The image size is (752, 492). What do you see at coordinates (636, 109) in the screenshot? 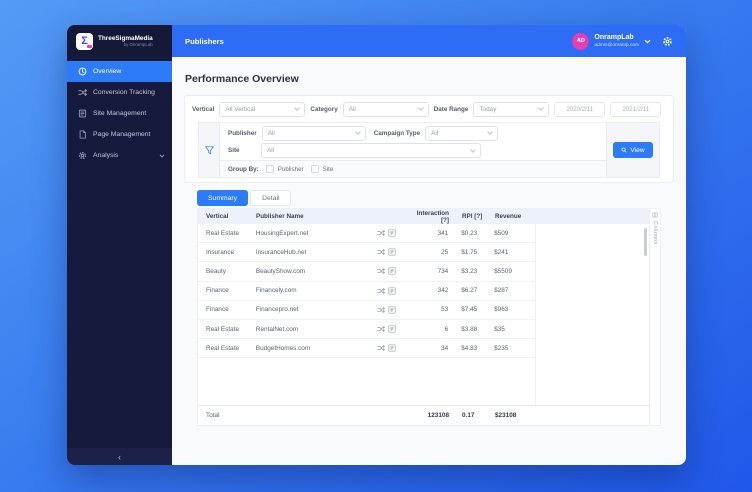
I see `date-to-input: 2021/2/11` at bounding box center [636, 109].